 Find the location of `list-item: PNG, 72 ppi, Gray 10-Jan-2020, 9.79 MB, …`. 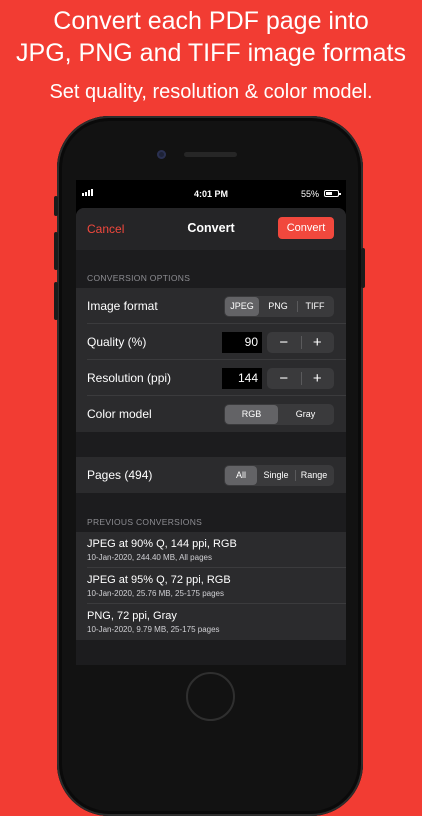

list-item: PNG, 72 ppi, Gray 10-Jan-2020, 9.79 MB, … is located at coordinates (211, 622).